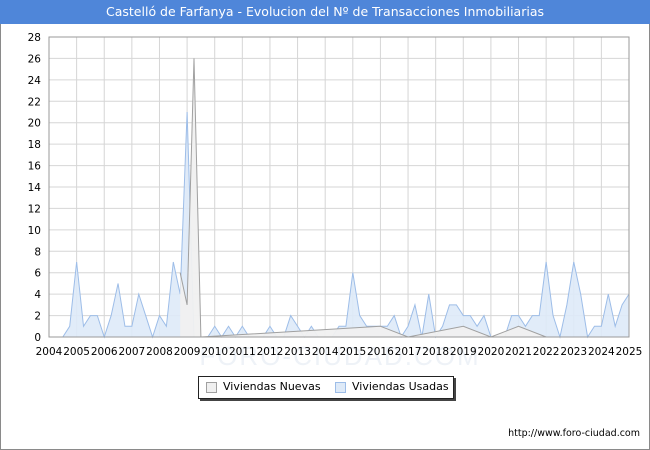 The height and width of the screenshot is (450, 650). I want to click on y-tick-label: 24, so click(35, 81).